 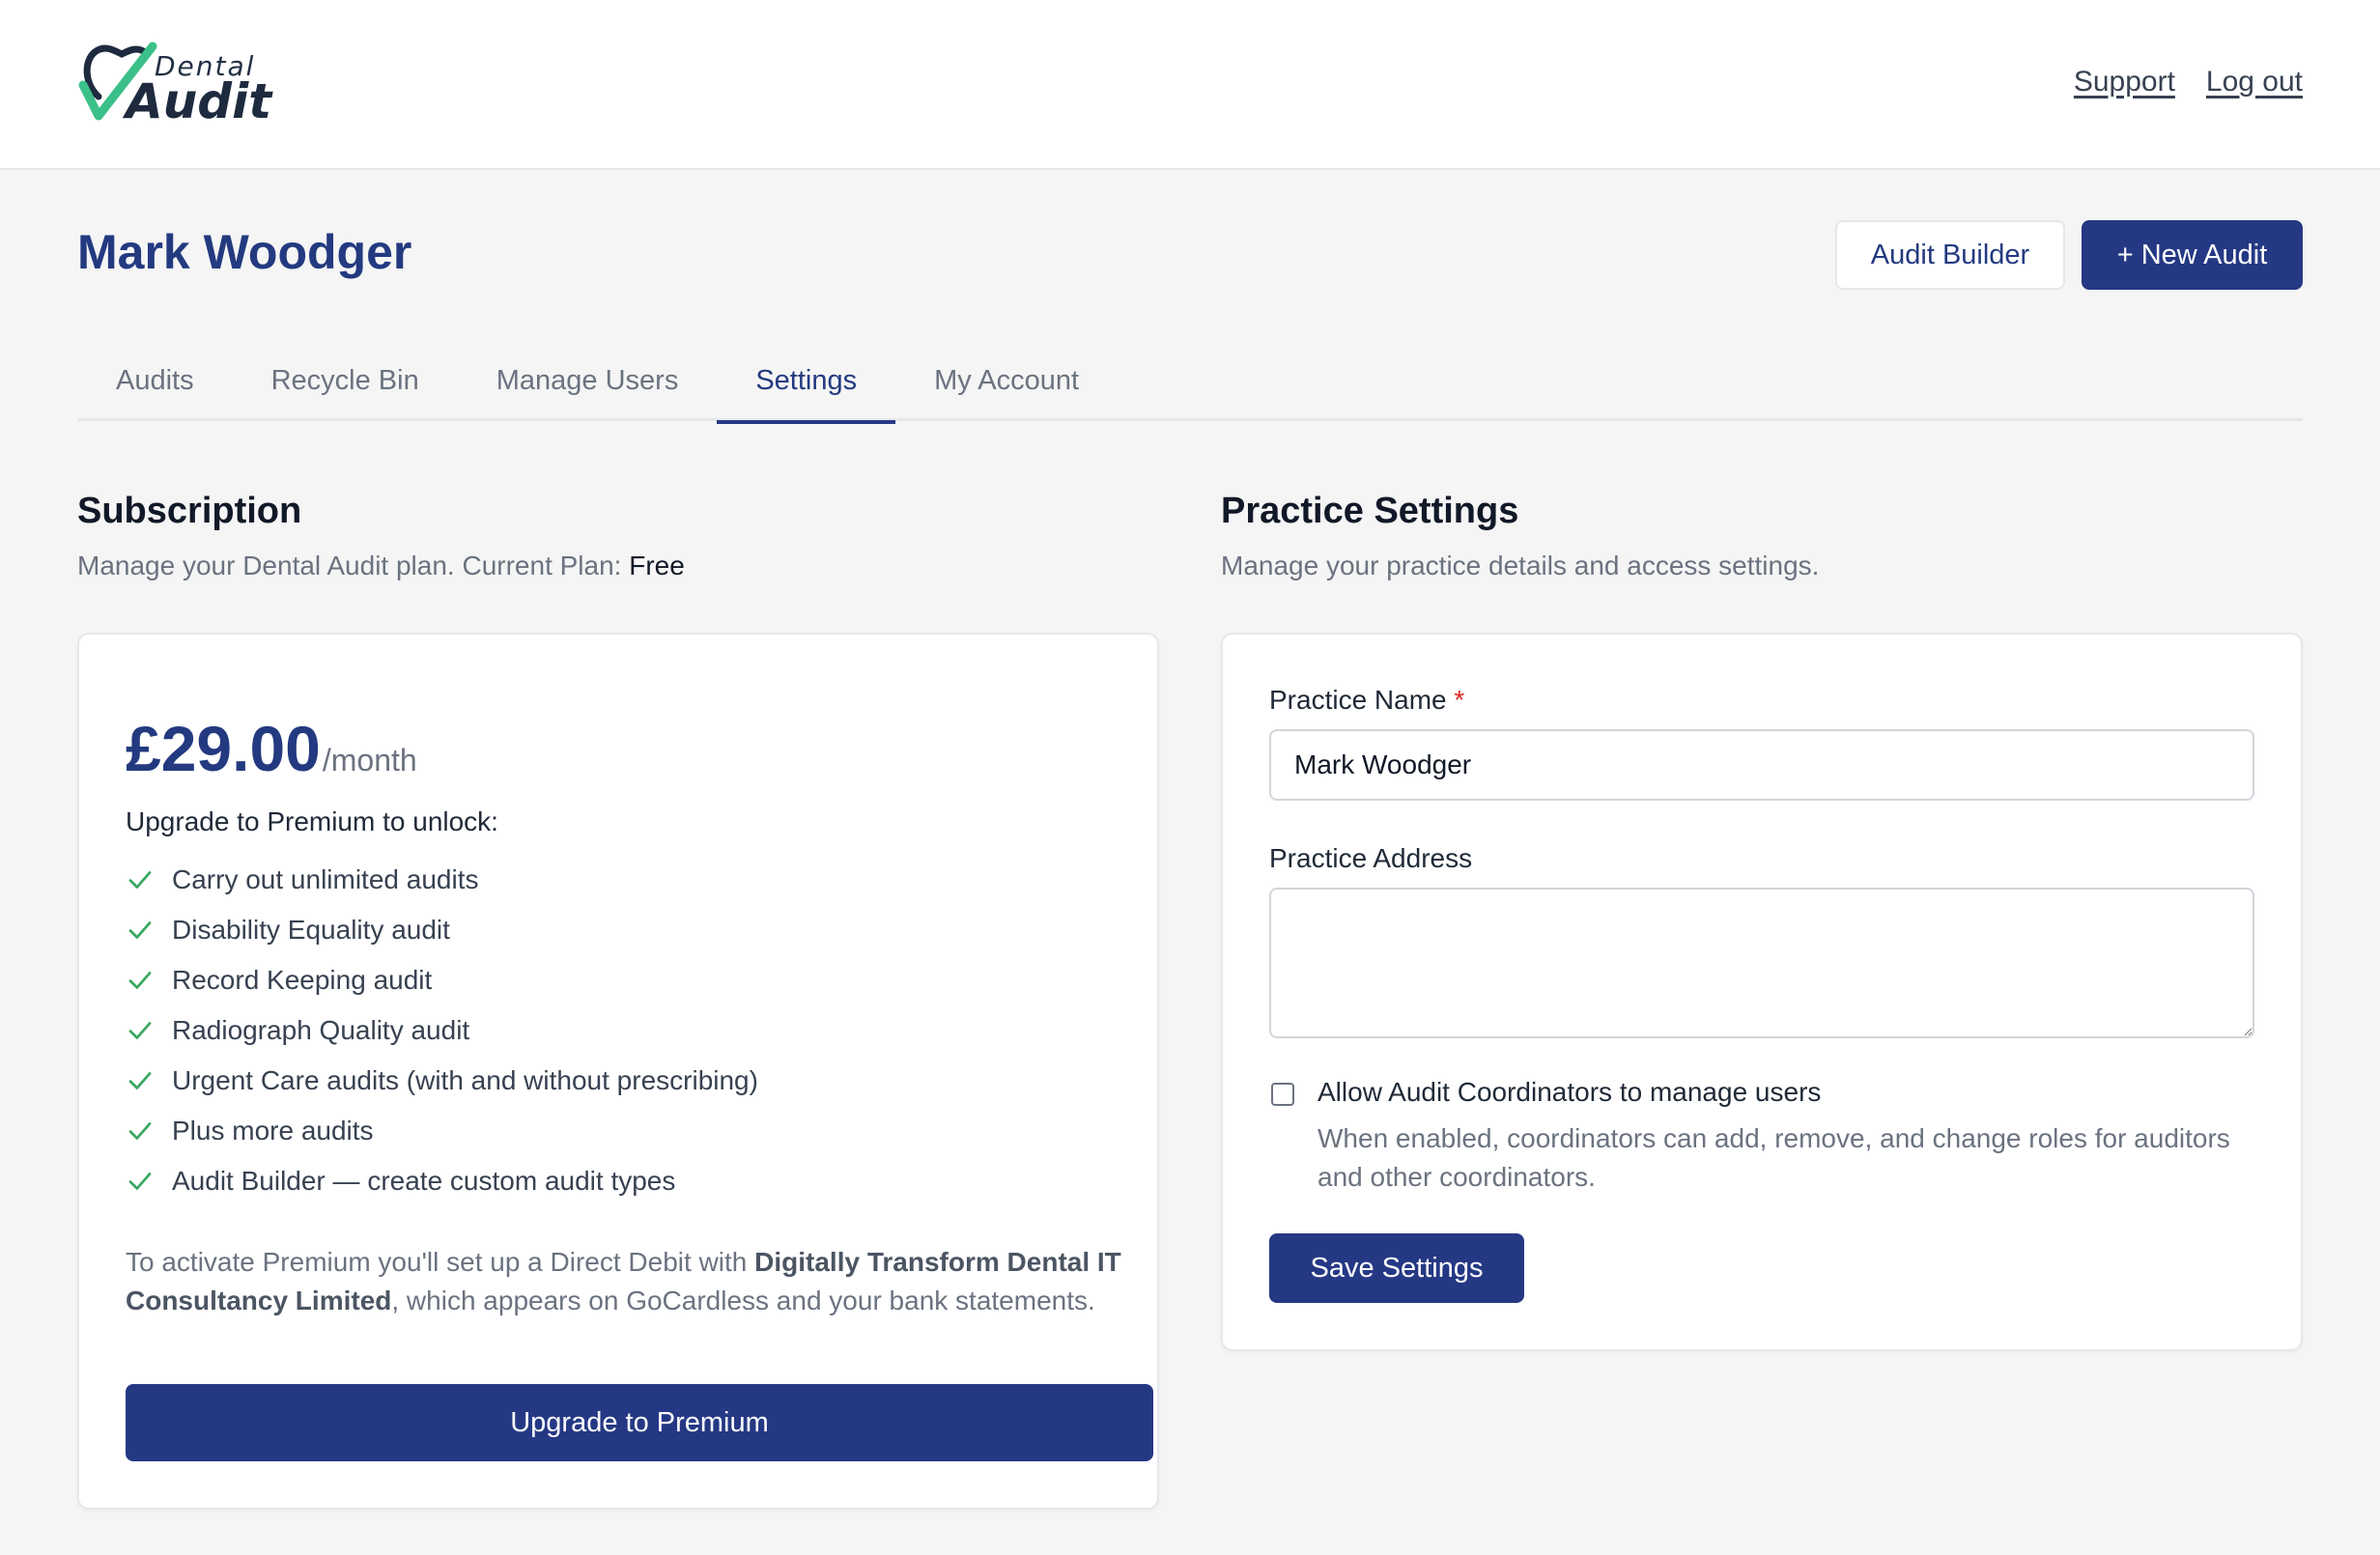 I want to click on tab-audits: Audits, so click(x=155, y=380).